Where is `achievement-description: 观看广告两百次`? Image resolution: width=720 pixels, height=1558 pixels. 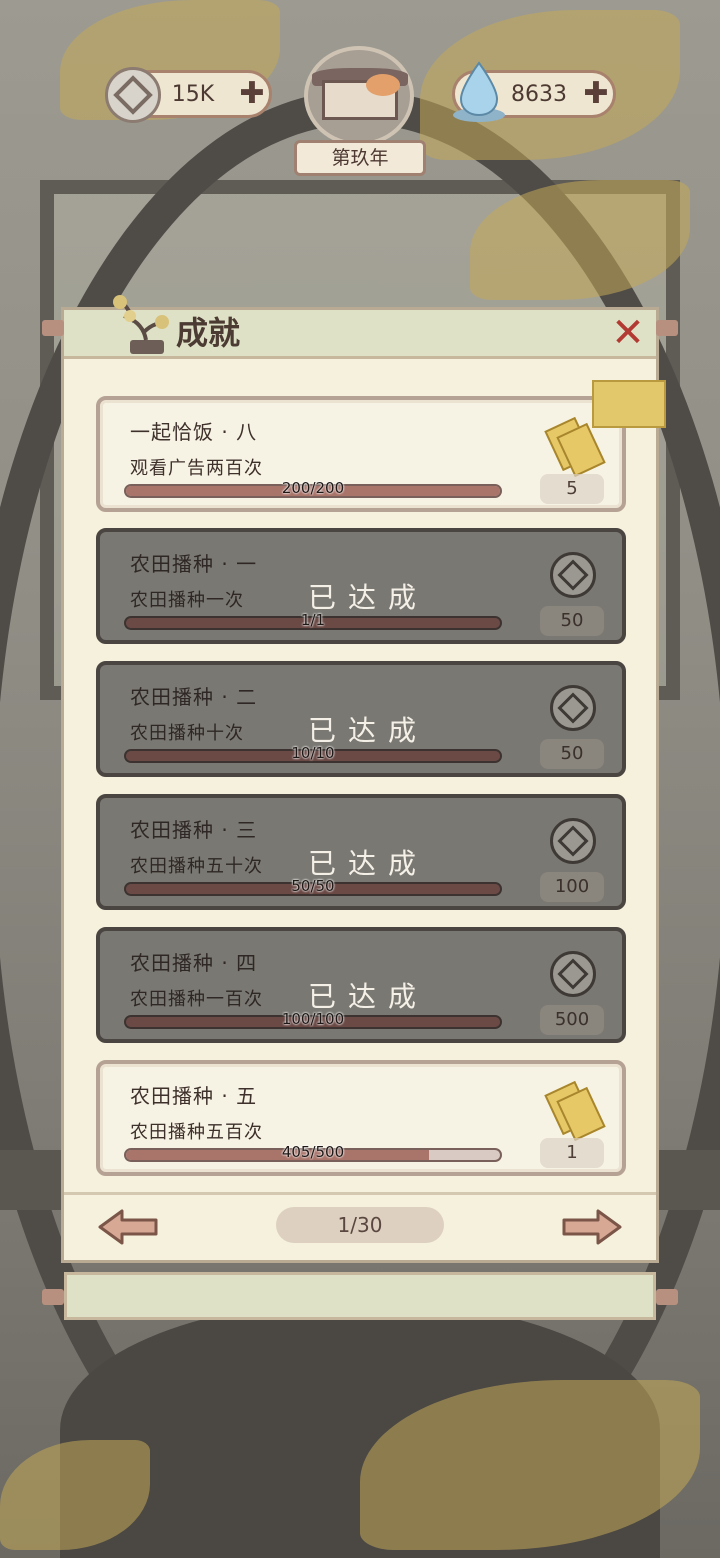 achievement-description: 观看广告两百次 is located at coordinates (196, 468).